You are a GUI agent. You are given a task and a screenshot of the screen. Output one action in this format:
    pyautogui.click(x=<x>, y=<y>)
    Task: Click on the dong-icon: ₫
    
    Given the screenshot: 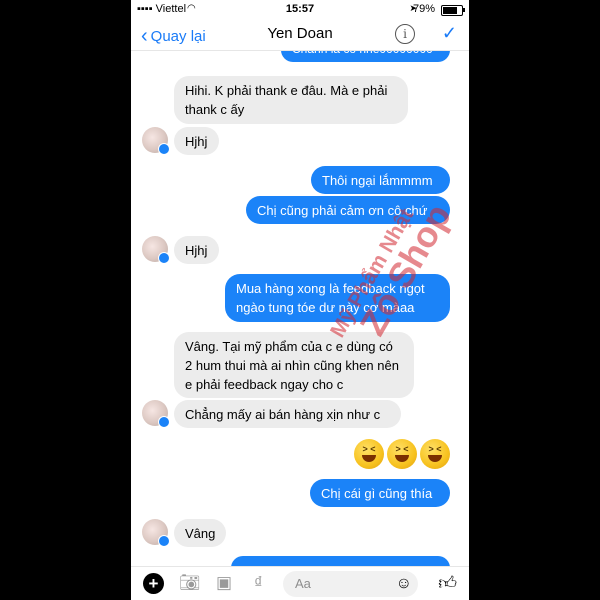 What is the action you would take?
    pyautogui.click(x=258, y=583)
    